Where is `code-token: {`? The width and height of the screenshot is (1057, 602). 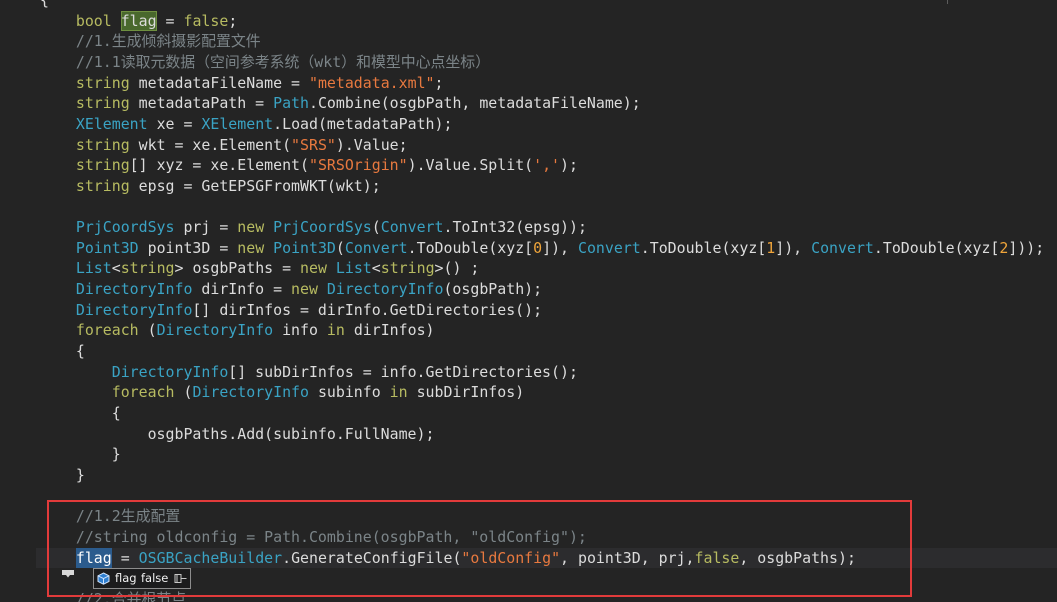 code-token: { is located at coordinates (62, 351).